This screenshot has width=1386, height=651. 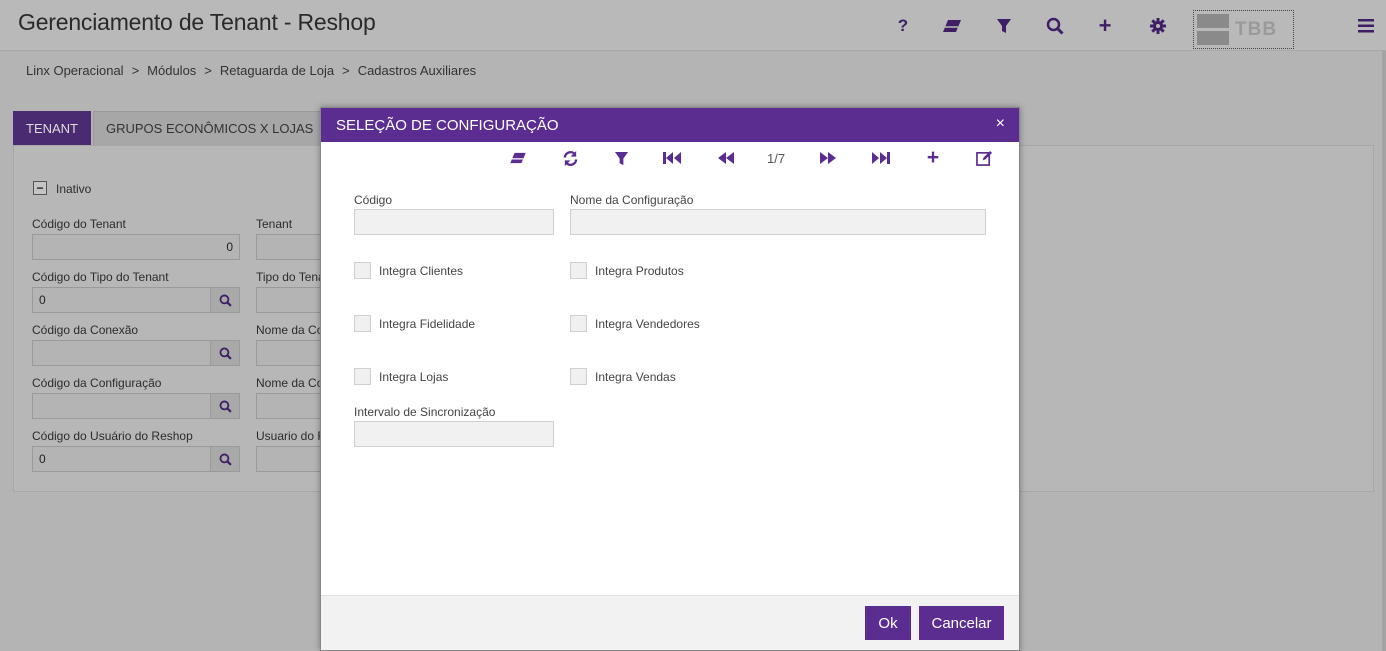 I want to click on dialog-footer: Ok Cancelar, so click(x=670, y=622).